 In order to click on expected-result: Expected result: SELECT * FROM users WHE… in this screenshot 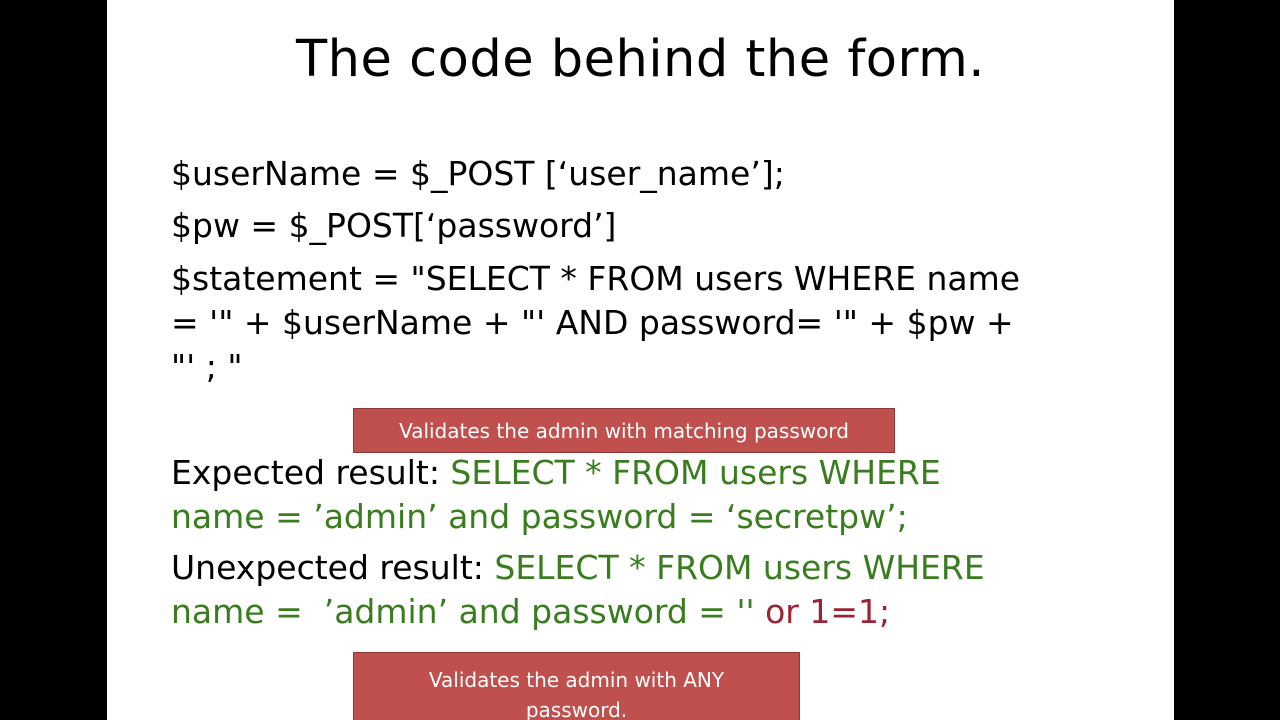, I will do `click(651, 495)`.